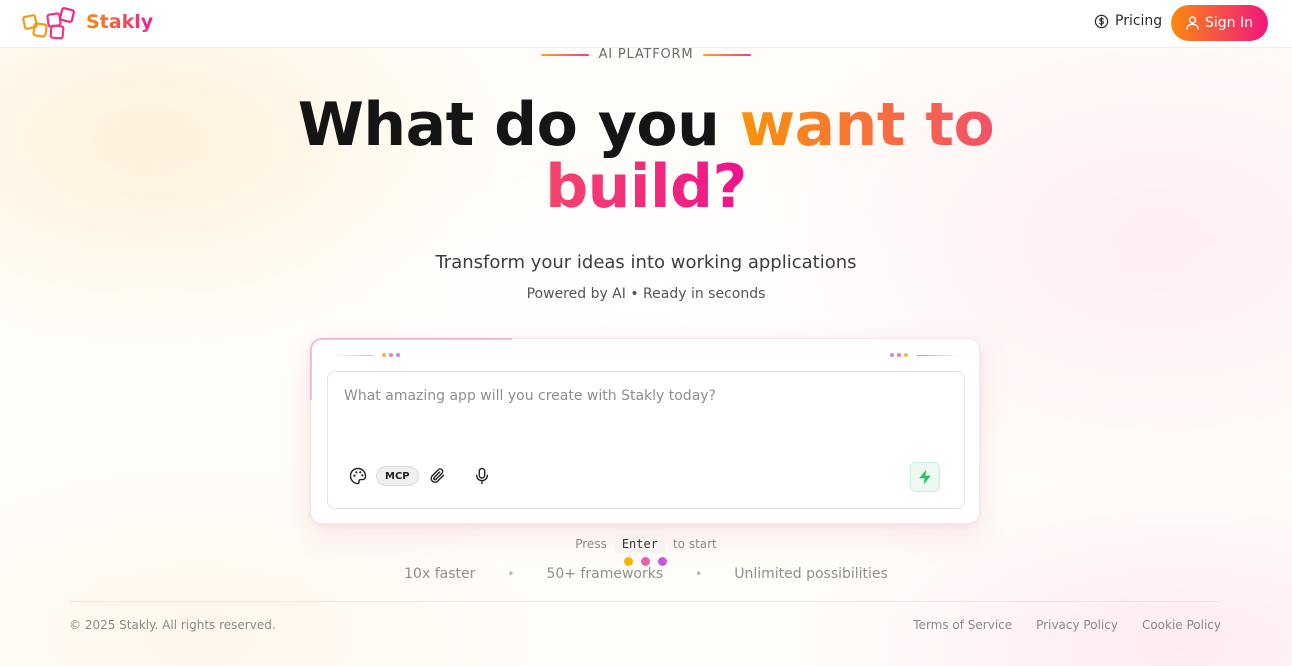  I want to click on to-start-label: to start, so click(694, 544).